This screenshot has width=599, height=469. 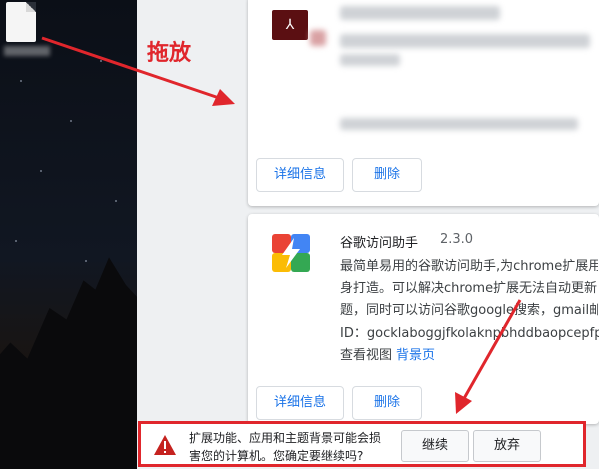 What do you see at coordinates (507, 446) in the screenshot?
I see `discard-button: 放弃` at bounding box center [507, 446].